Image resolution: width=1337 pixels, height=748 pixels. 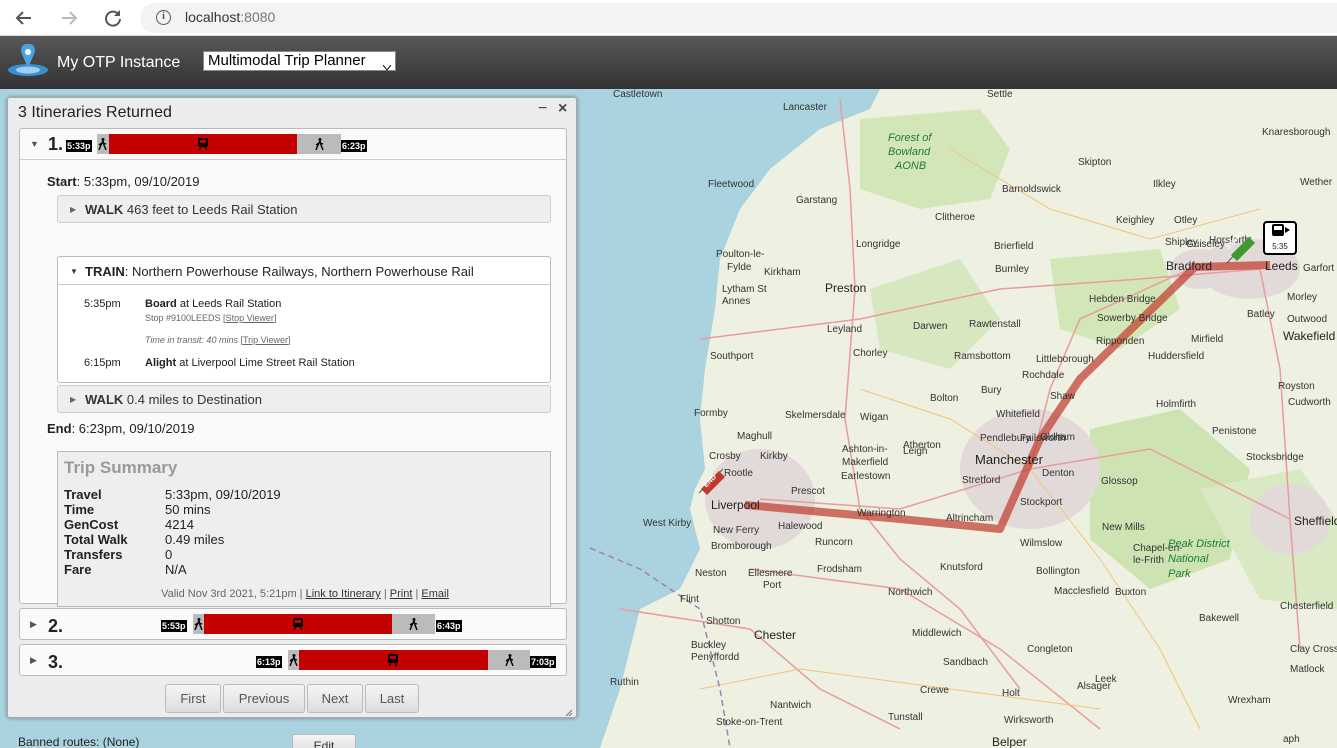 What do you see at coordinates (1164, 184) in the screenshot?
I see `map-place-label: Ilkley` at bounding box center [1164, 184].